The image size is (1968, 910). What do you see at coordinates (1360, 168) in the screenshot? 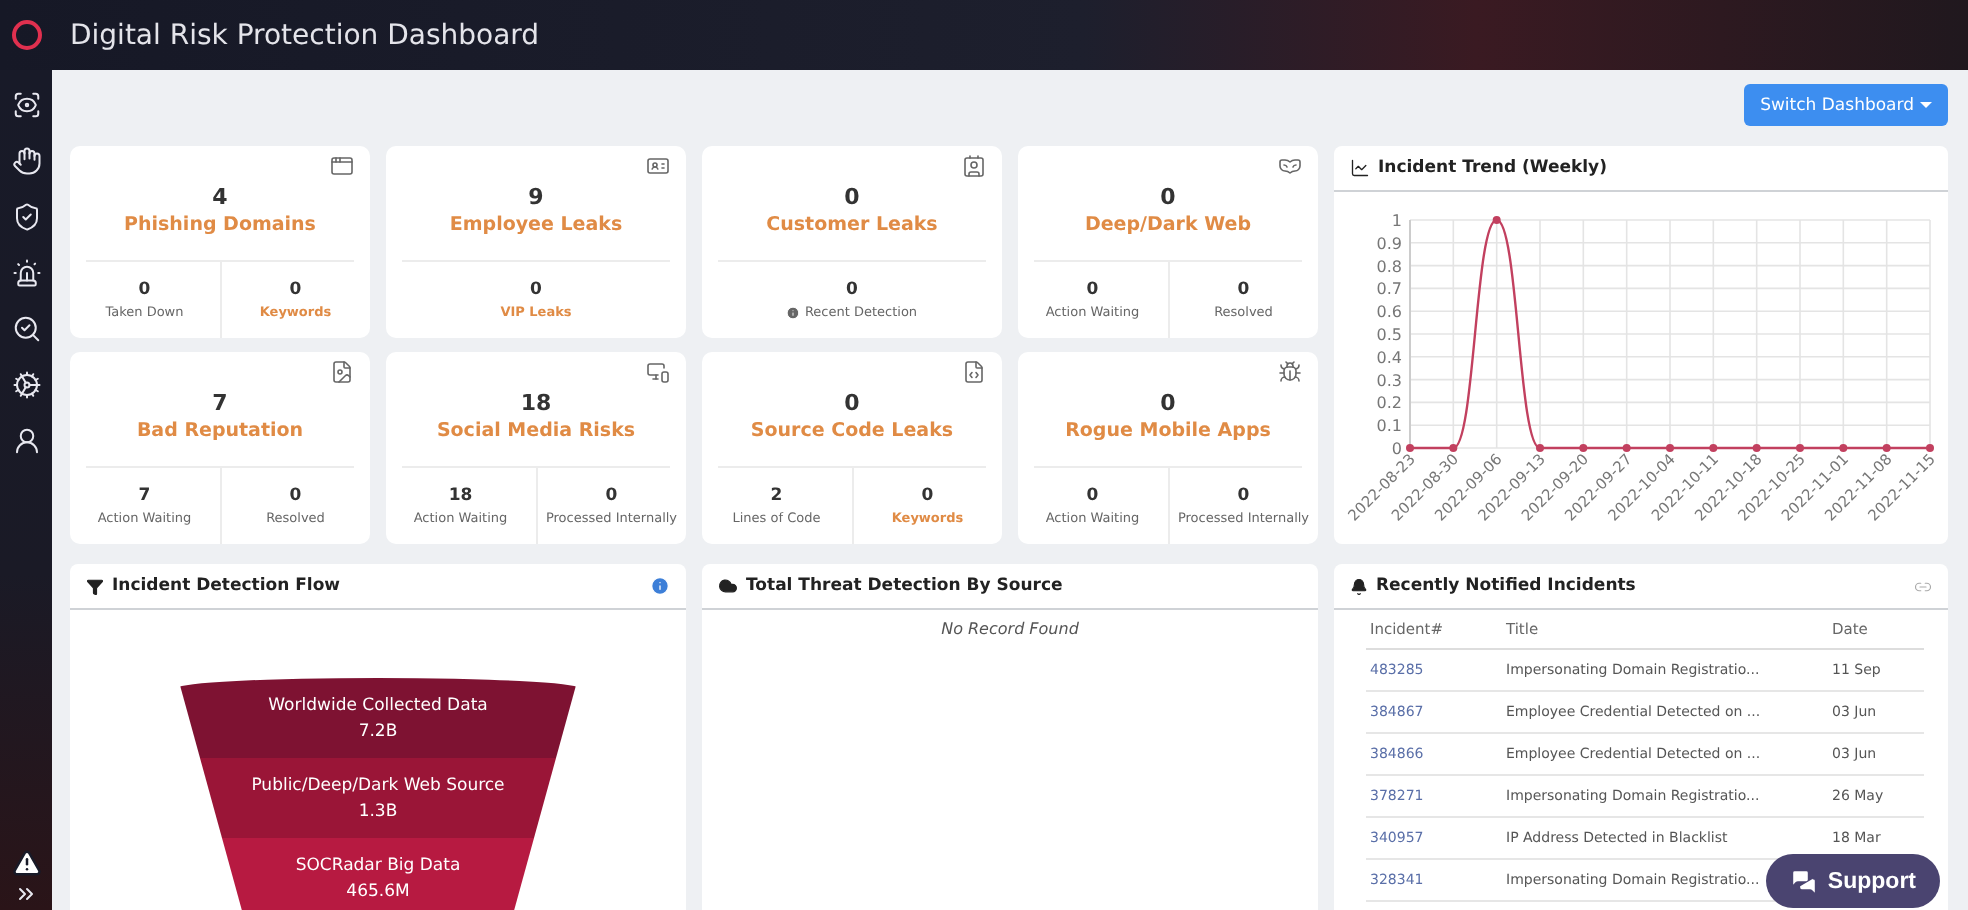
I see `line-chart-icon` at bounding box center [1360, 168].